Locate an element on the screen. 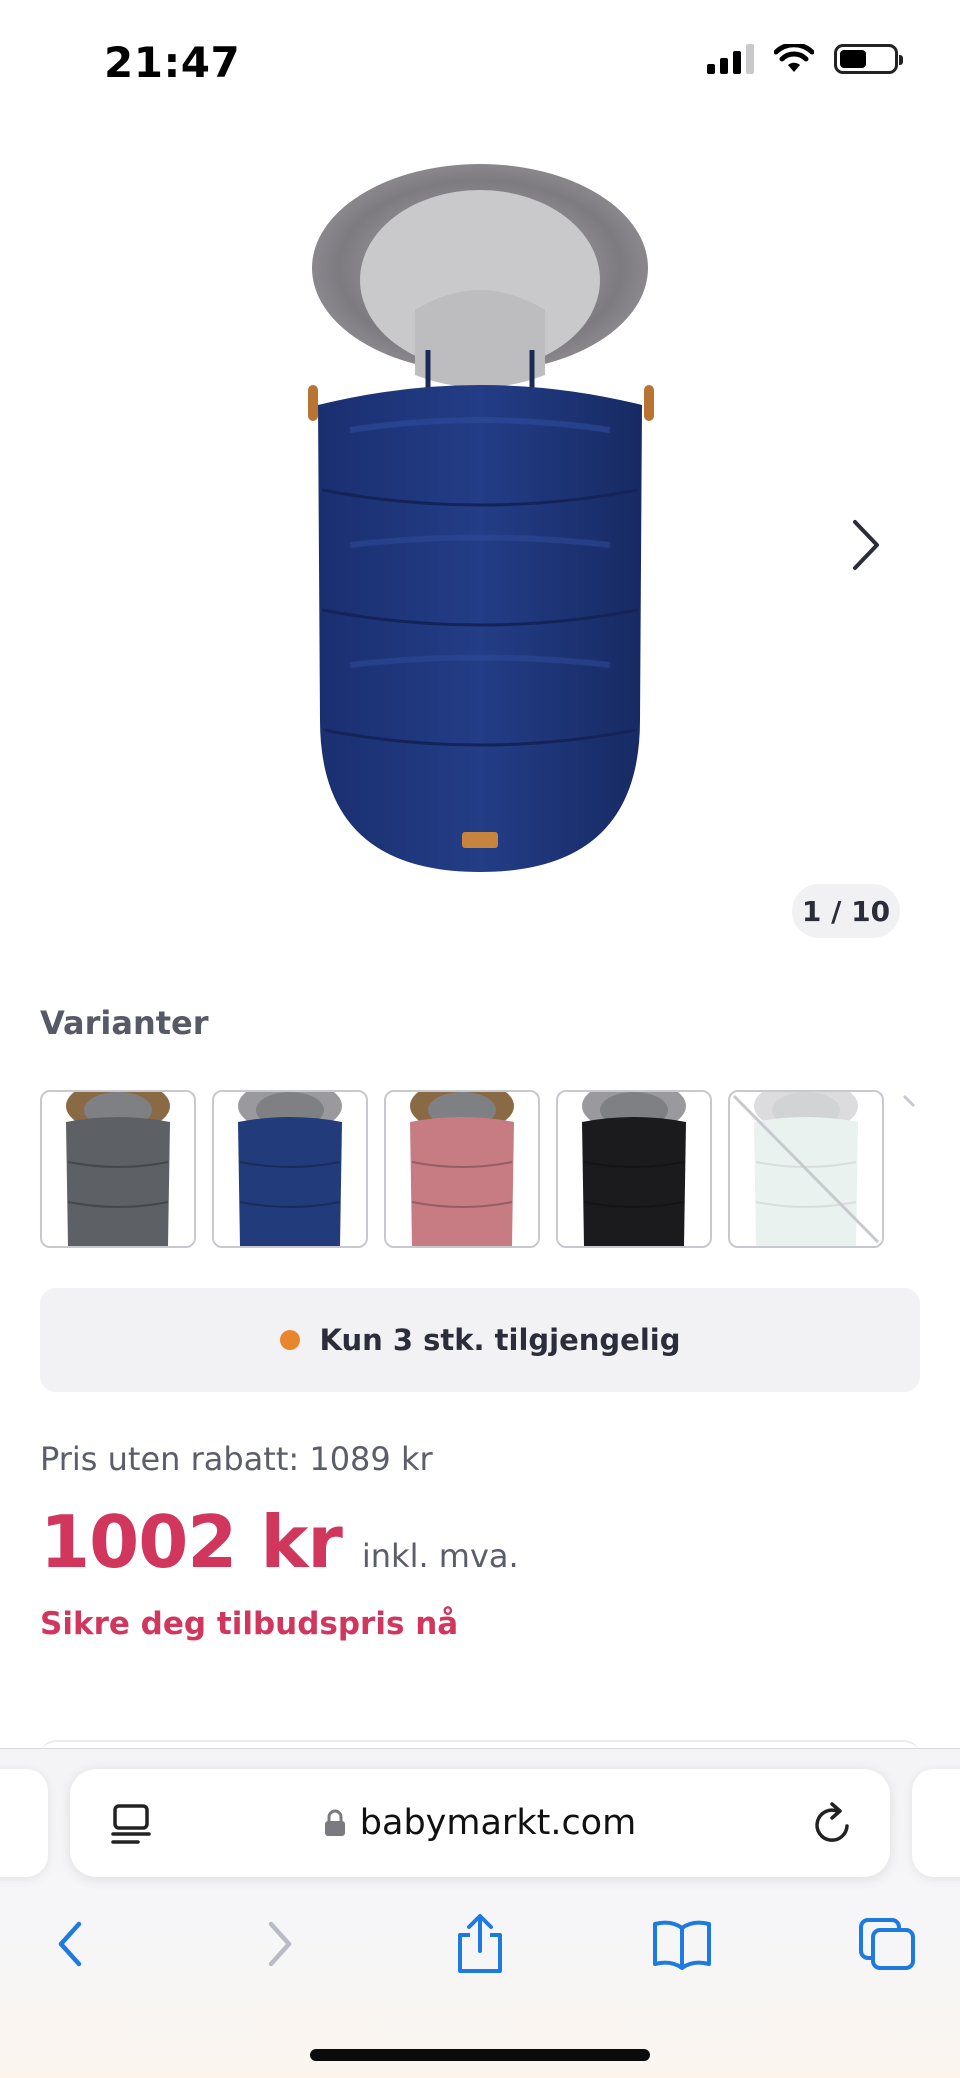  original-price: Pris uten rabatt: 1089 kr is located at coordinates (236, 1459).